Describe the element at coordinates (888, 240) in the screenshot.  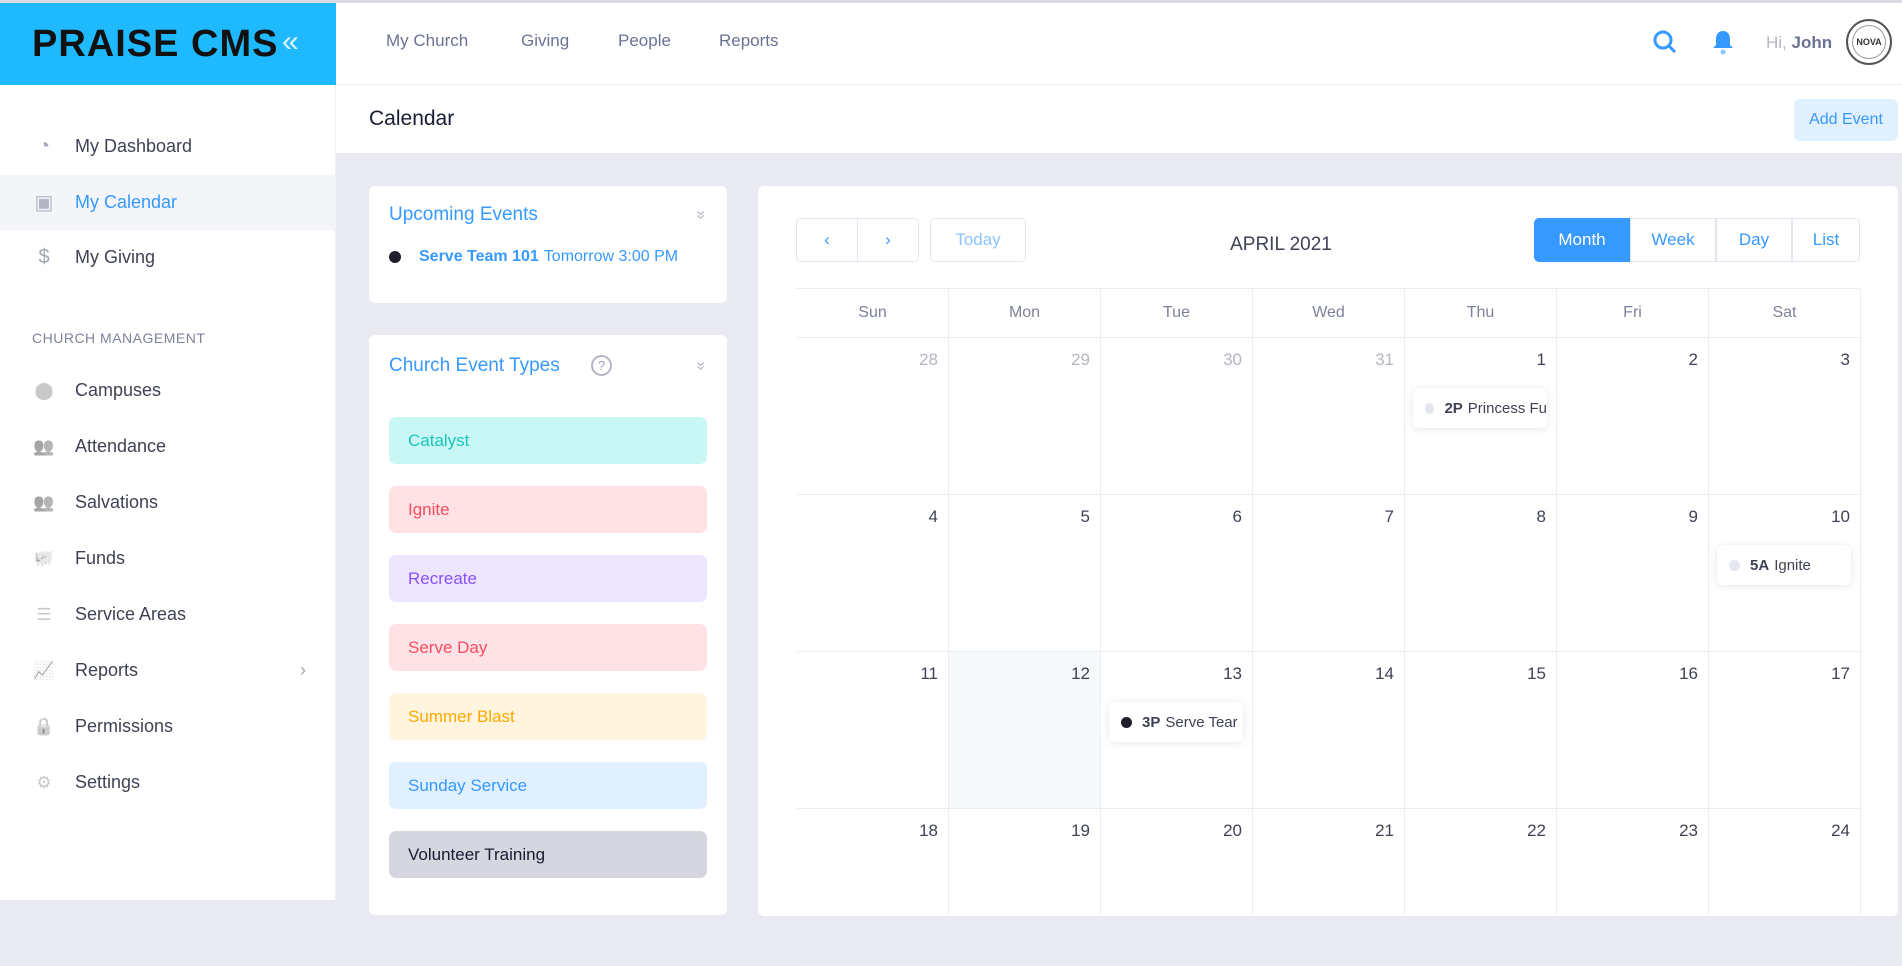
I see `next-month-button: ›` at that location.